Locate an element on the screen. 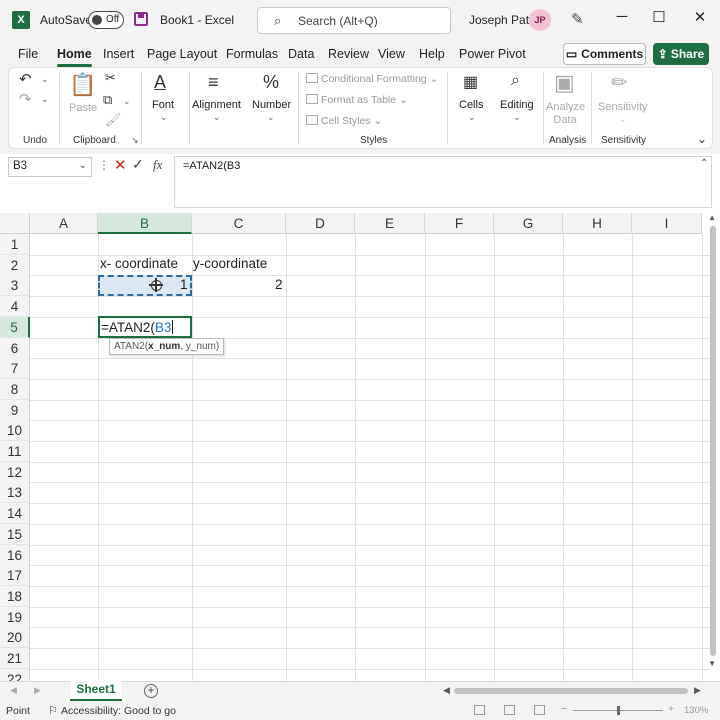 This screenshot has width=720, height=720. collapse-ribbon-icon: ⌄ is located at coordinates (702, 139).